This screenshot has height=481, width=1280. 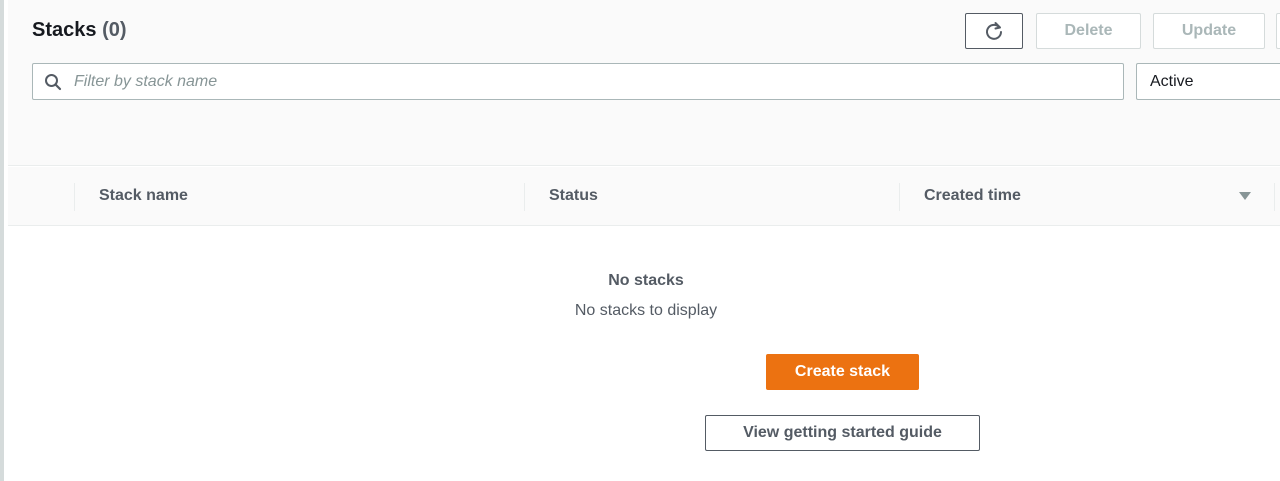 What do you see at coordinates (1208, 81) in the screenshot?
I see `status-filter-select: Active` at bounding box center [1208, 81].